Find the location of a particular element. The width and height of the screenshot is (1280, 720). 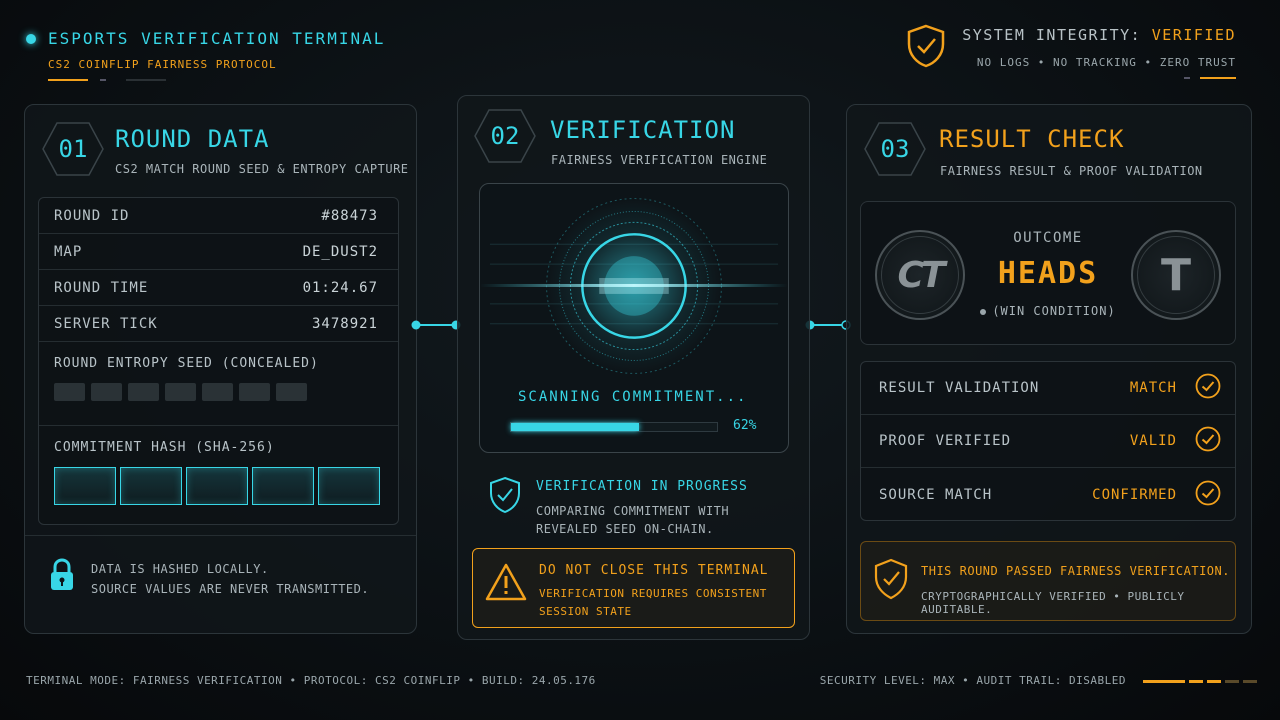

check-label: PROOF VERIFIED is located at coordinates (945, 441).